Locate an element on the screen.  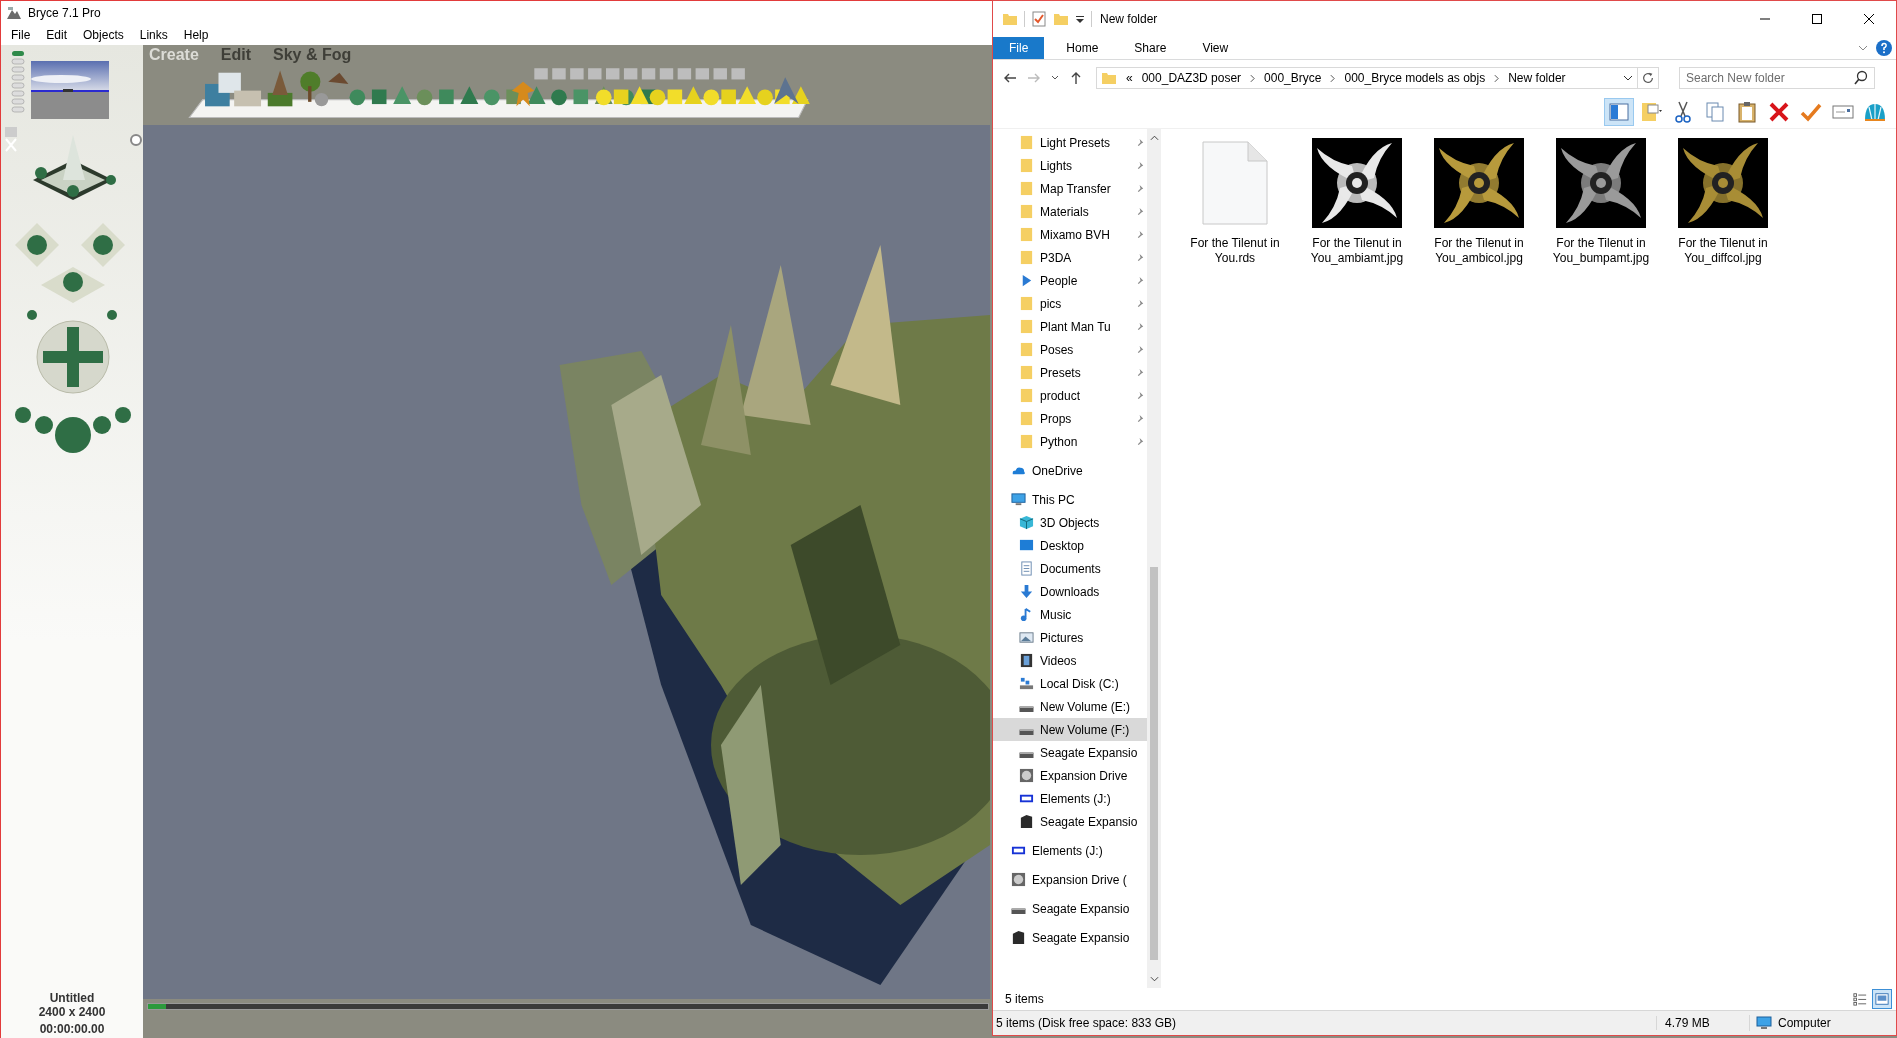
pane-icon is located at coordinates (1619, 112).